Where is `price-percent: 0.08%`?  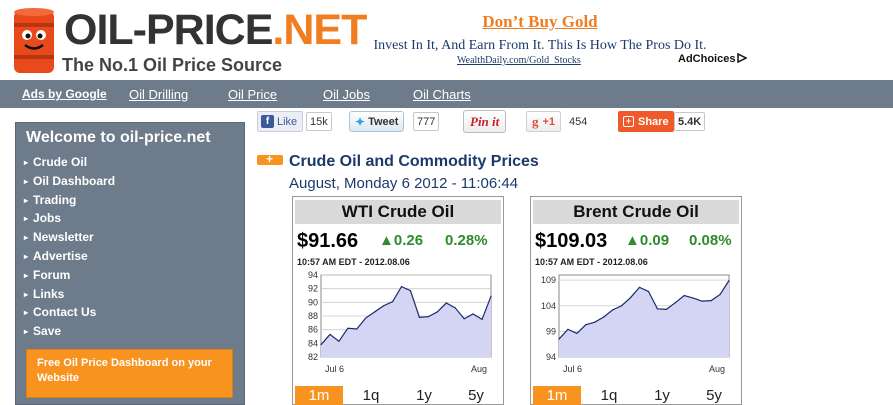
price-percent: 0.08% is located at coordinates (710, 240).